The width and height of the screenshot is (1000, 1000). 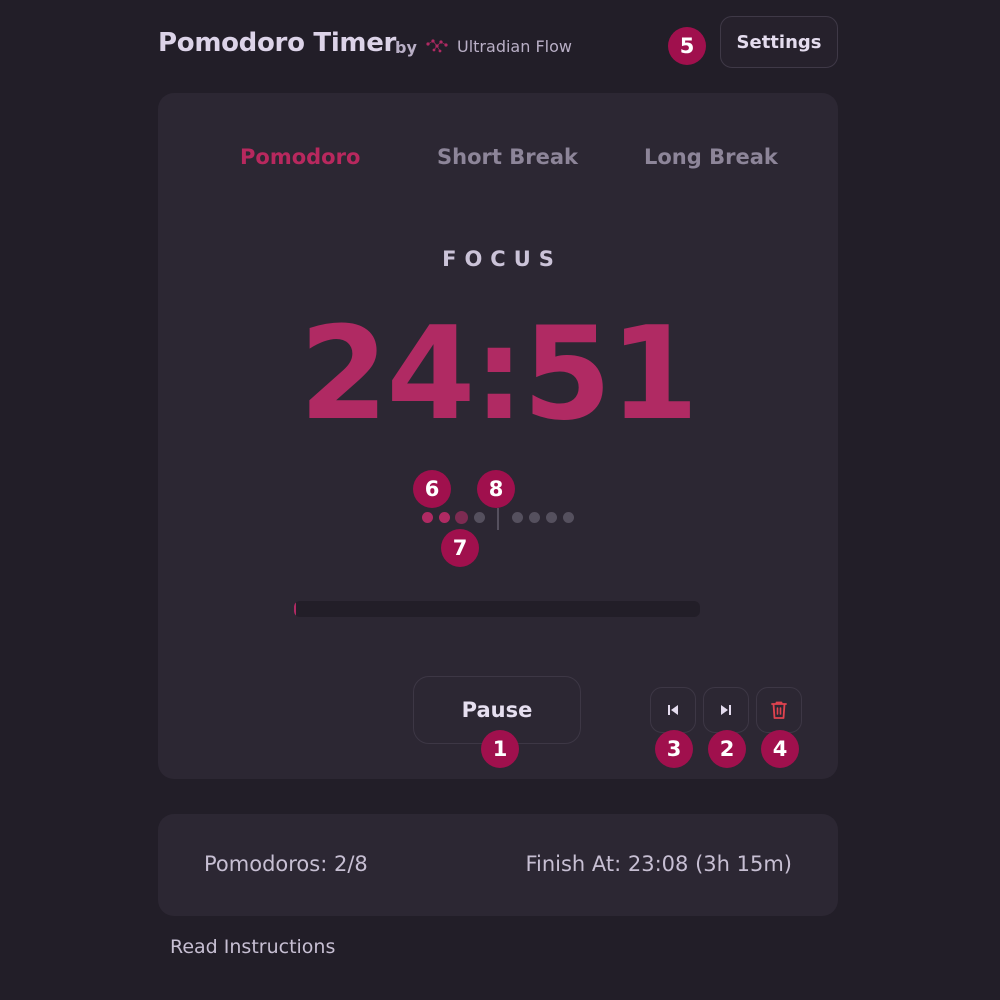 I want to click on marker-4: 4, so click(x=780, y=749).